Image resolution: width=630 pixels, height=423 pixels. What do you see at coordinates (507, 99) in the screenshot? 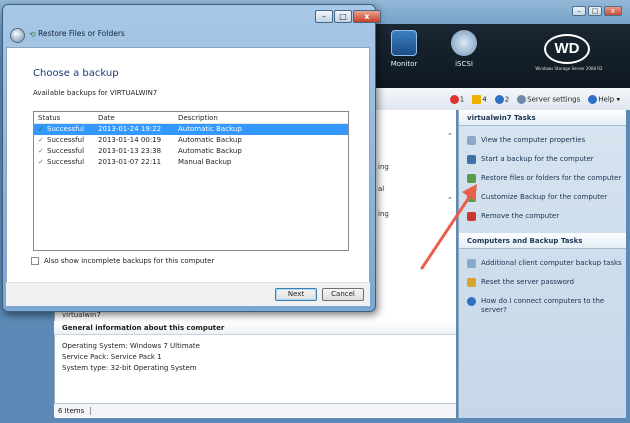
I see `info-count: 2` at bounding box center [507, 99].